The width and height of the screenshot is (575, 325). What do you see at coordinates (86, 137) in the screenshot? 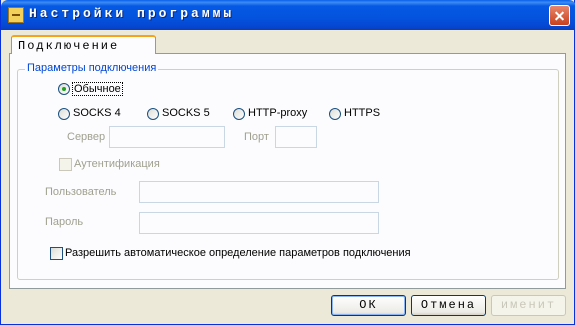
I see `server-label: Сервер` at bounding box center [86, 137].